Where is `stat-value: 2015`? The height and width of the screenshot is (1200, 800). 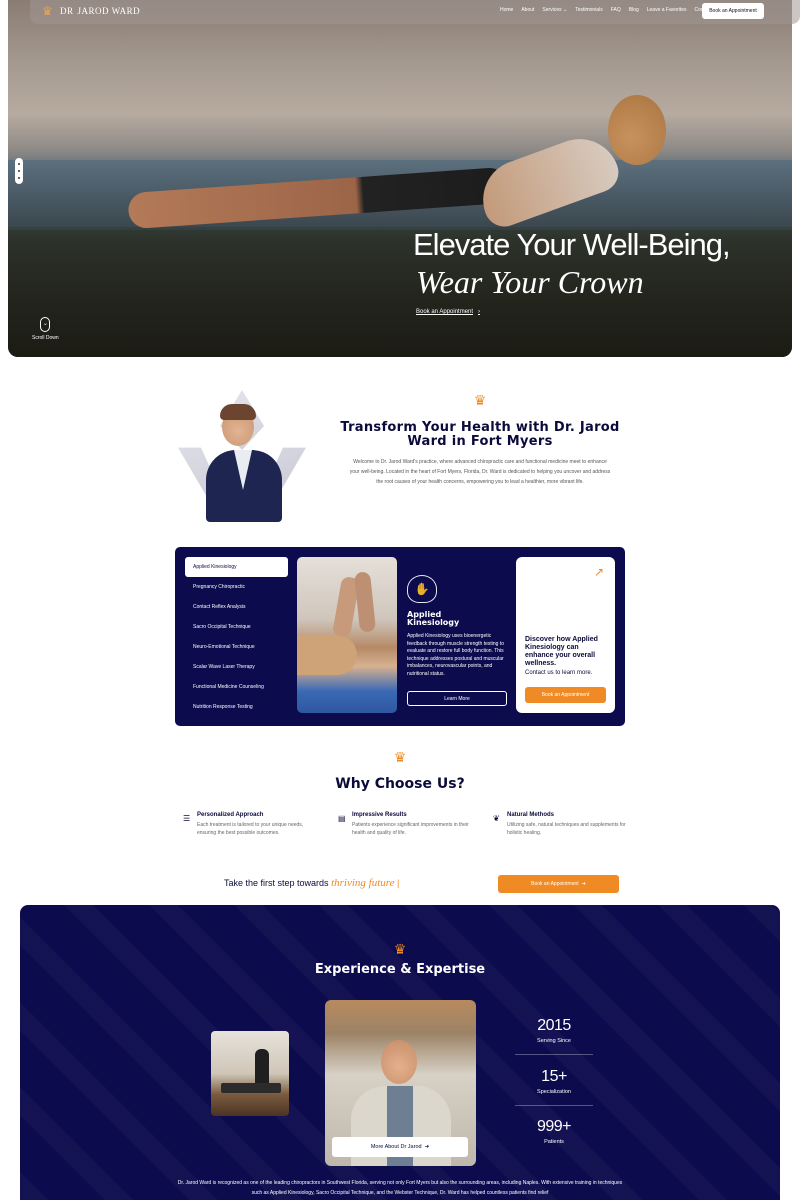
stat-value: 2015 is located at coordinates (554, 1025).